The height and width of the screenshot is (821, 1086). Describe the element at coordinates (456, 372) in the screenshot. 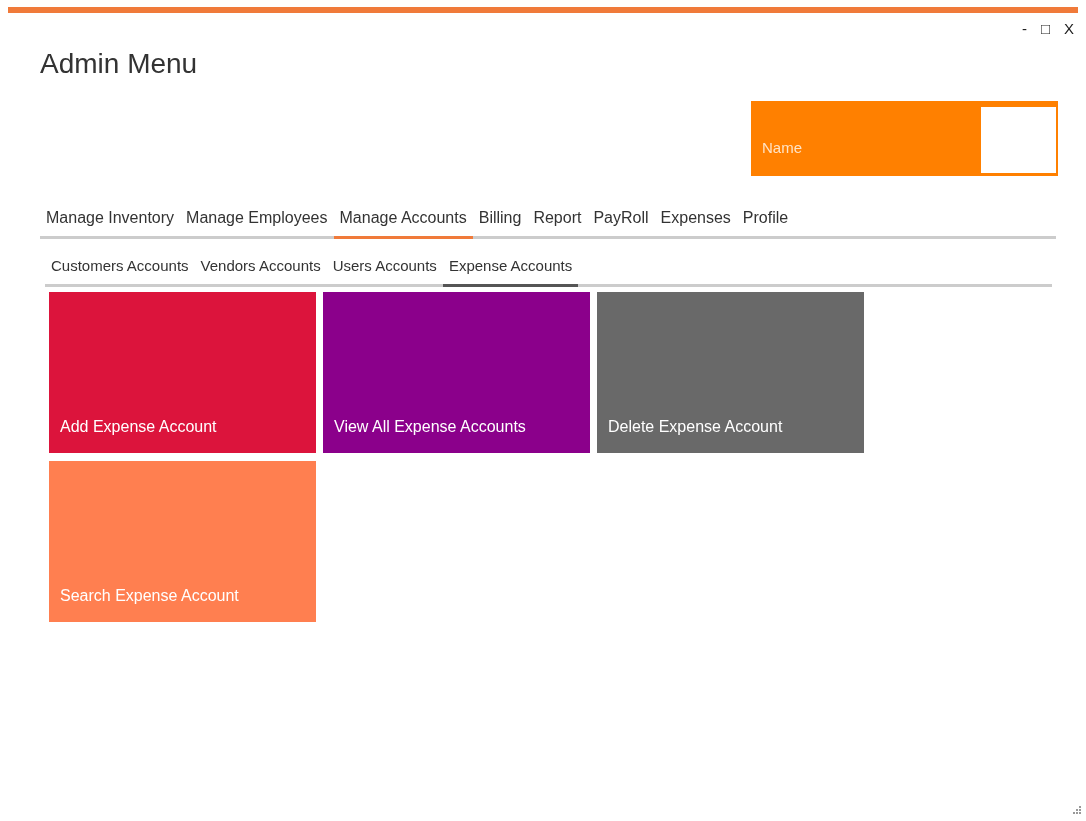

I see `tile-button: View All Expense Accounts` at that location.